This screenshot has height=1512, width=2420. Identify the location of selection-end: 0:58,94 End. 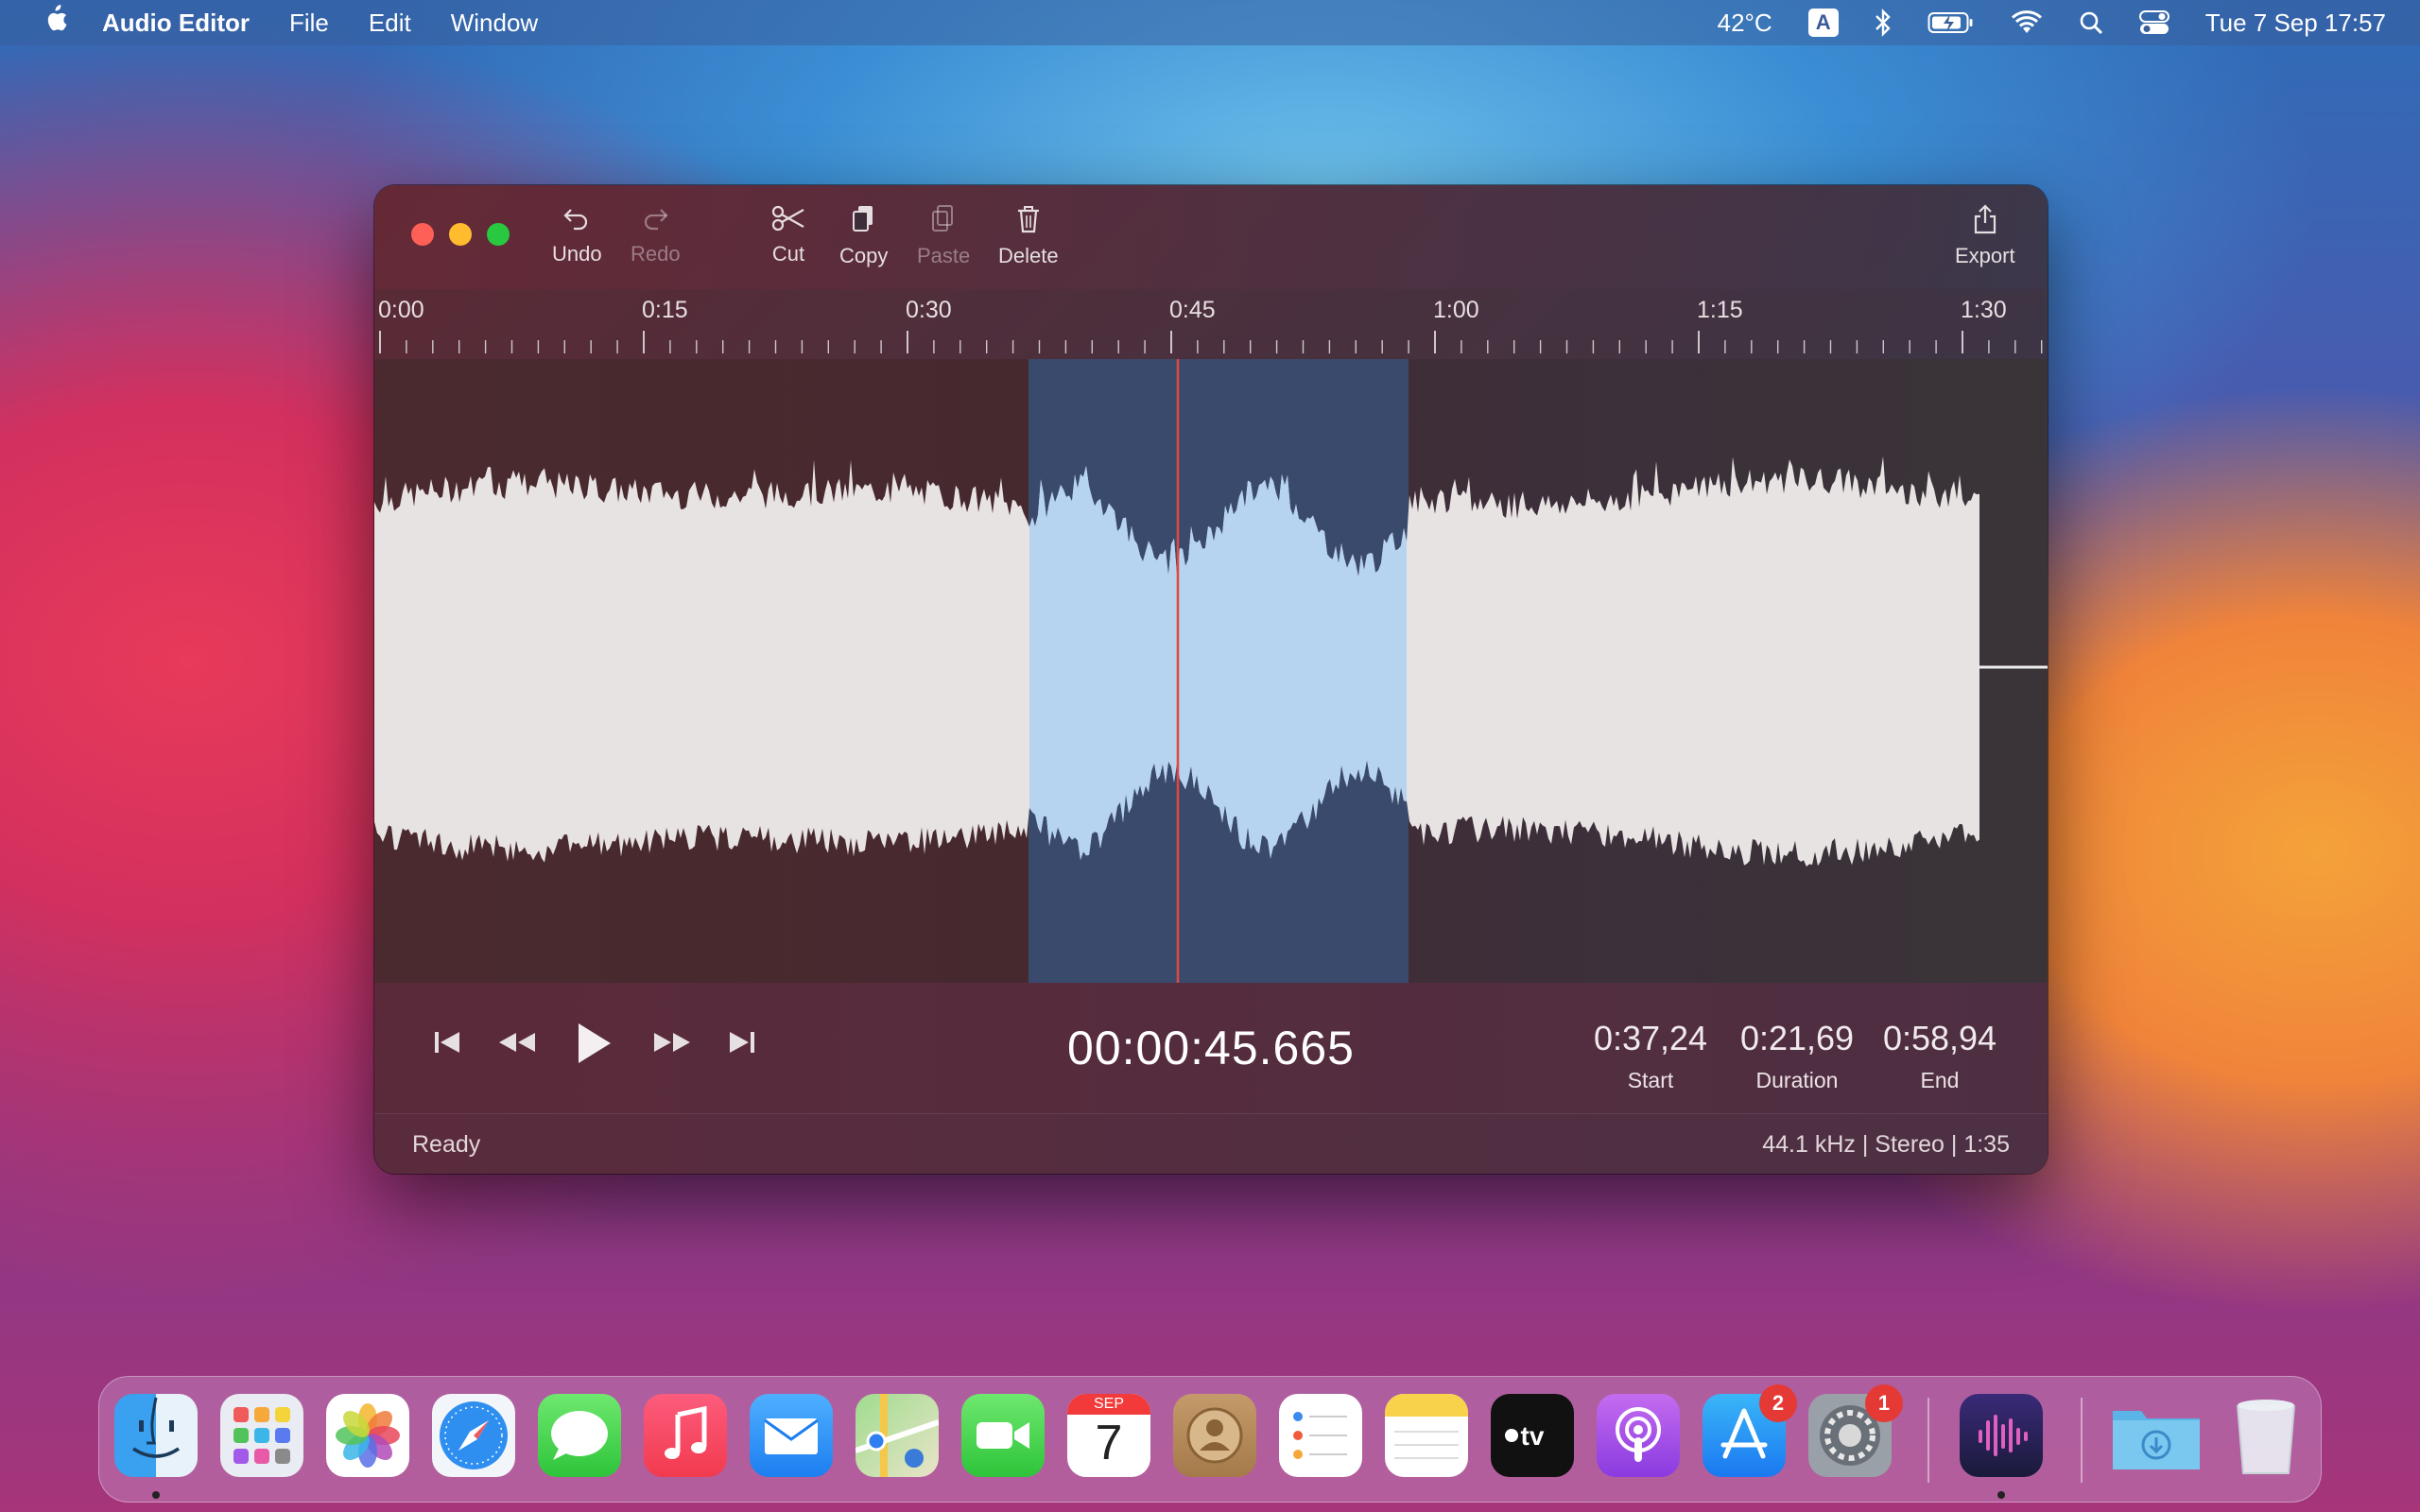
(1940, 1056).